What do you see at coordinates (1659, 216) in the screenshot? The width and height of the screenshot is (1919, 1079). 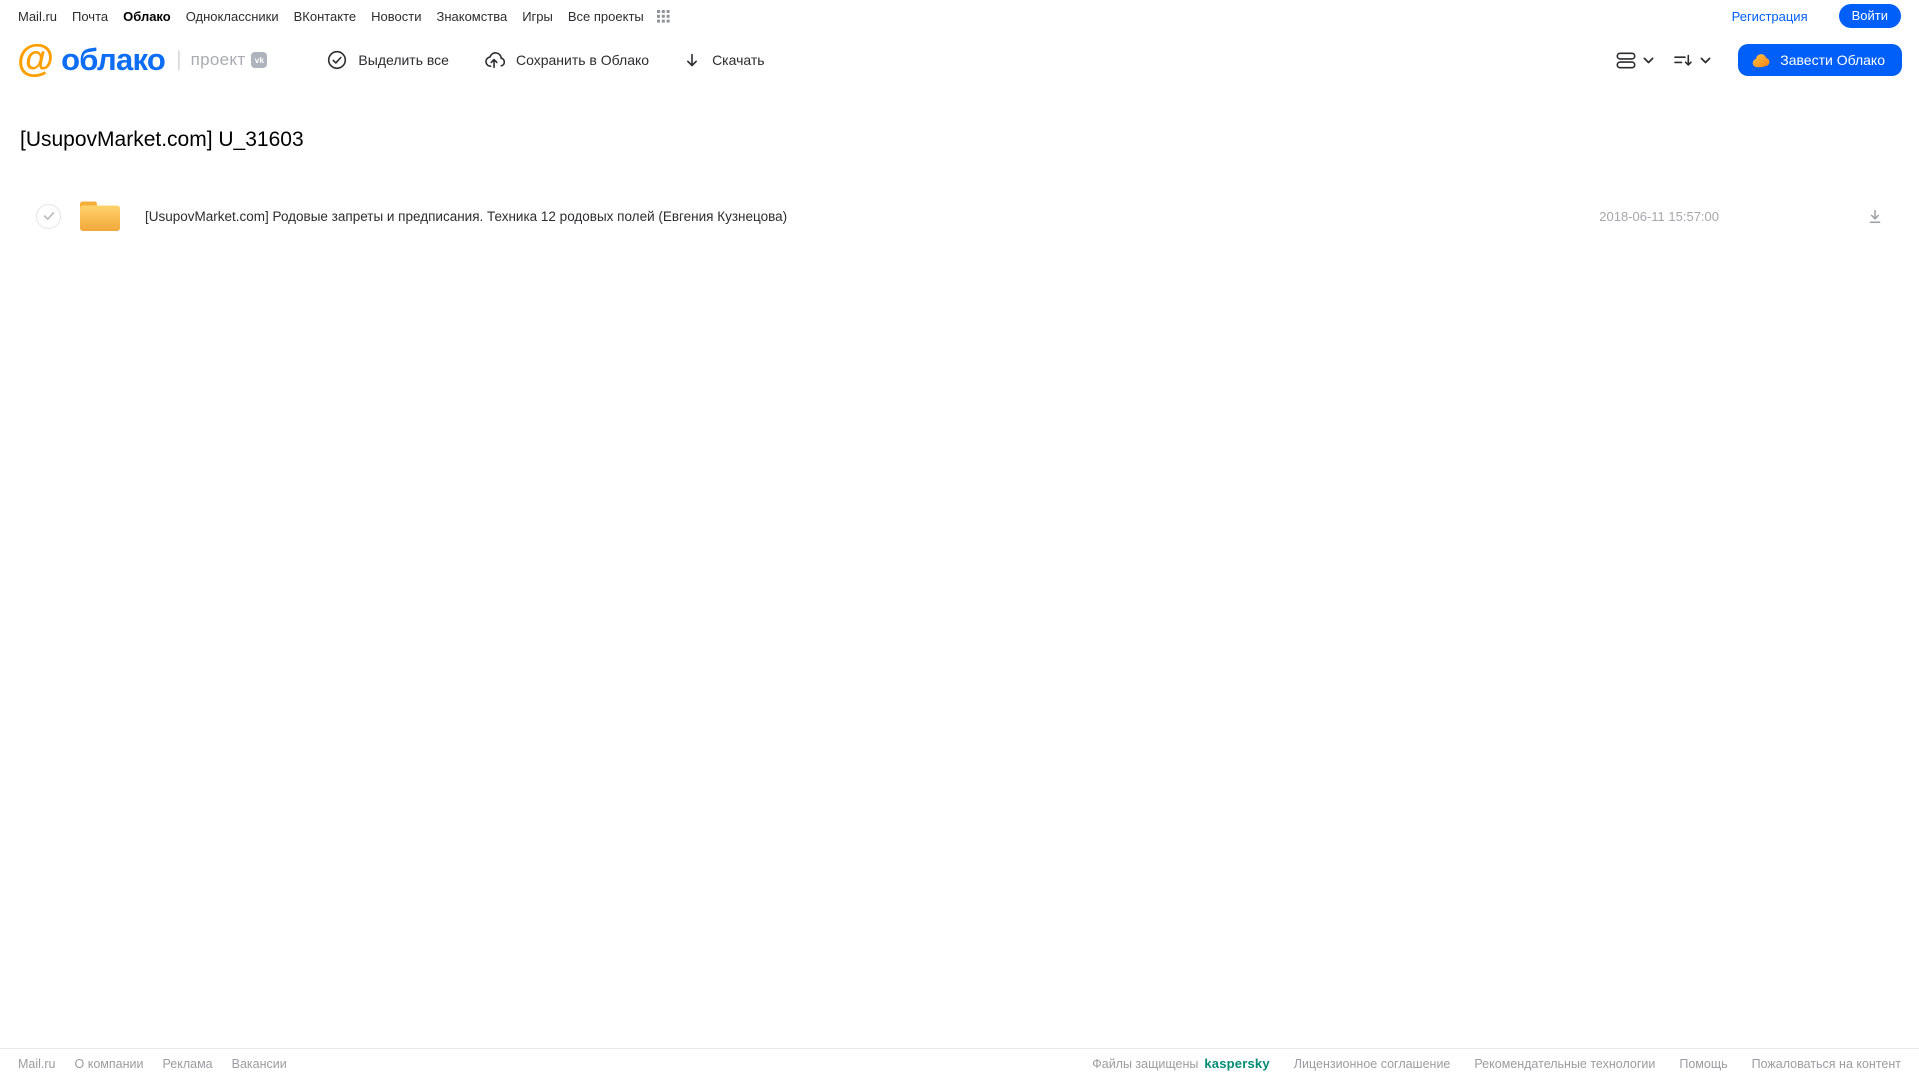 I see `file-date: 2018-06-11 15:57:00` at bounding box center [1659, 216].